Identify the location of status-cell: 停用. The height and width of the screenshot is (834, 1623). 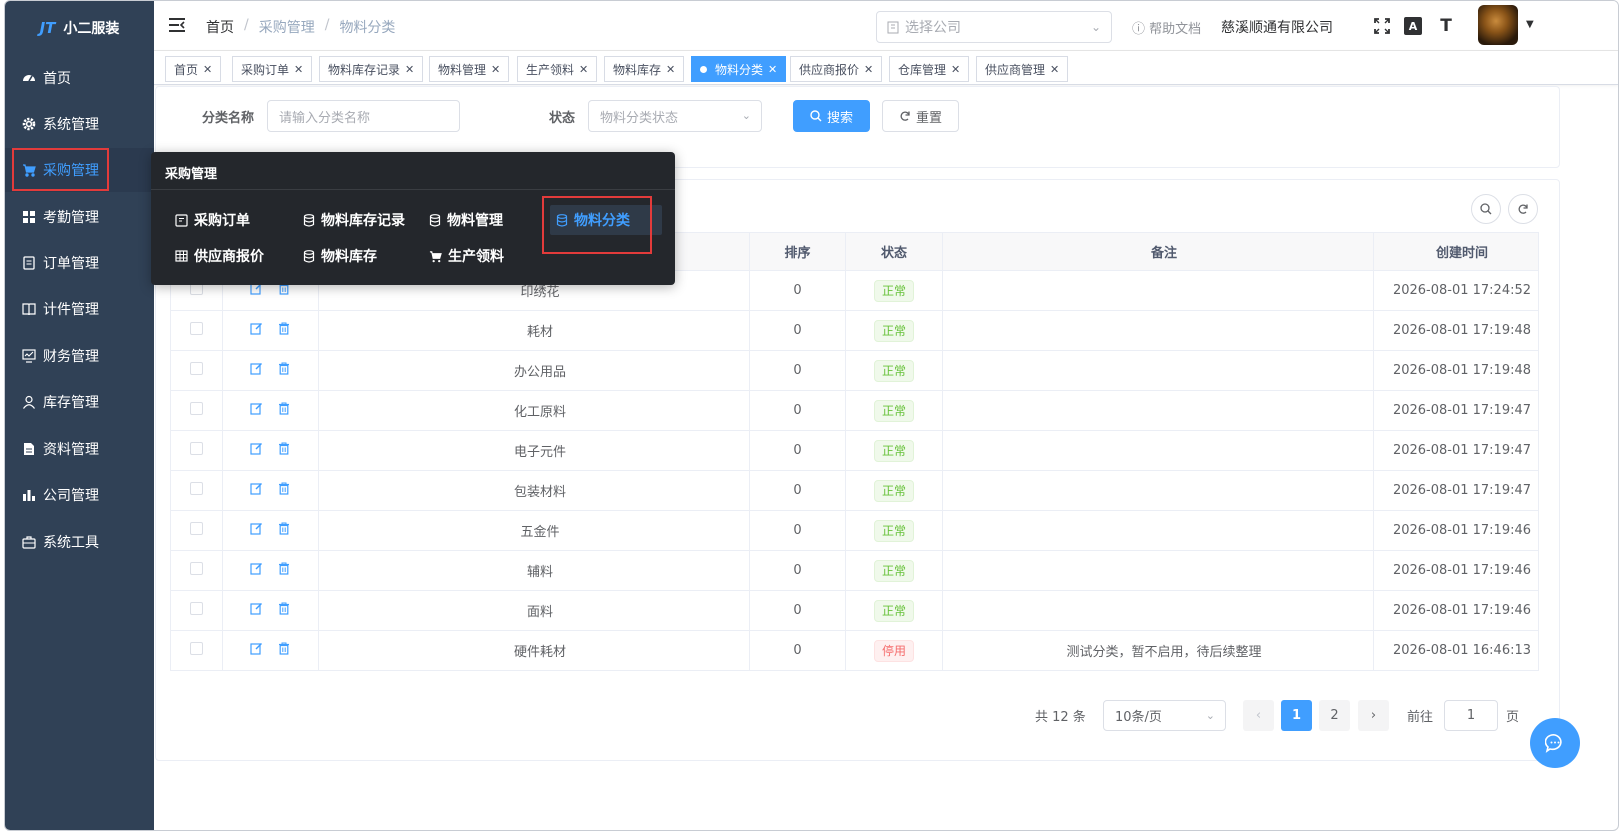
(894, 650).